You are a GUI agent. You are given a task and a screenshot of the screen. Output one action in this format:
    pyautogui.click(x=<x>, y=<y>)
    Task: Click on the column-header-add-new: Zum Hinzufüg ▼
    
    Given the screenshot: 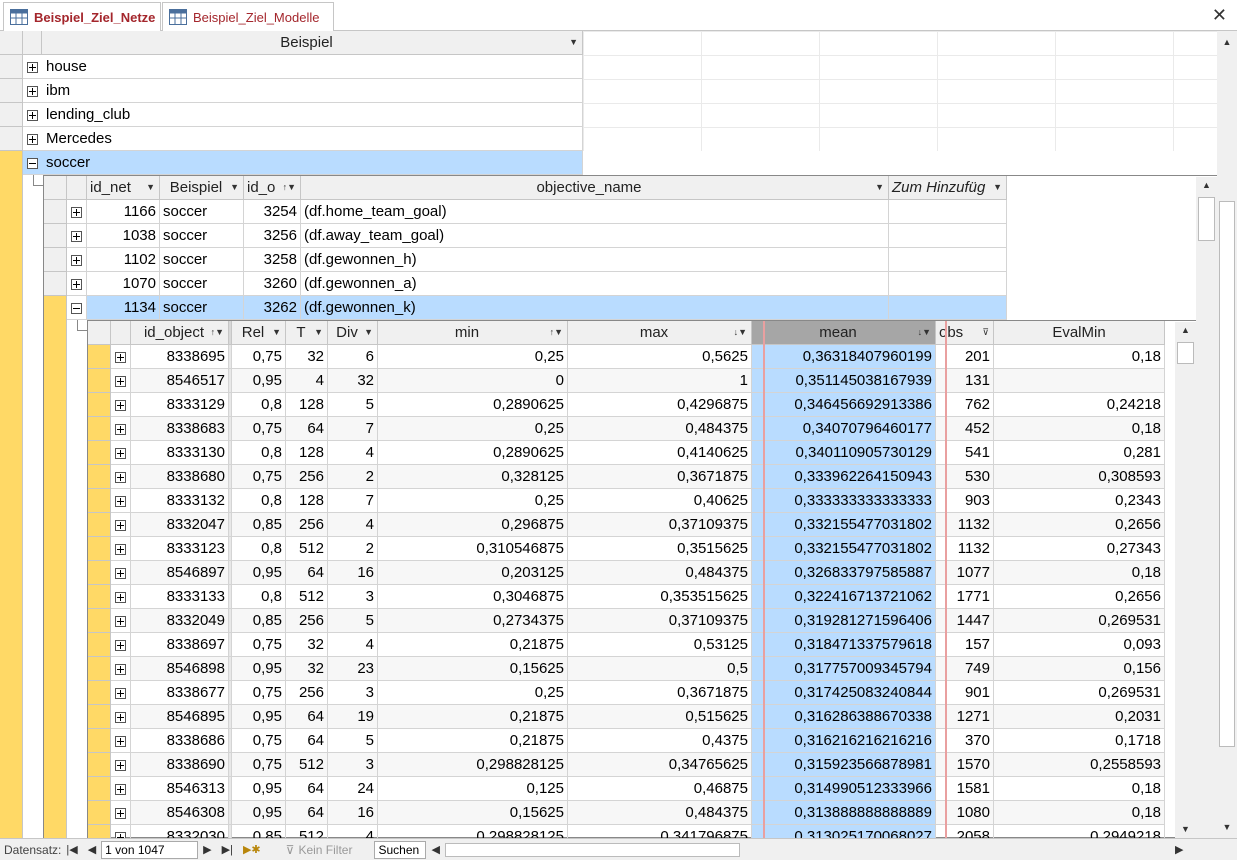 What is the action you would take?
    pyautogui.click(x=948, y=188)
    